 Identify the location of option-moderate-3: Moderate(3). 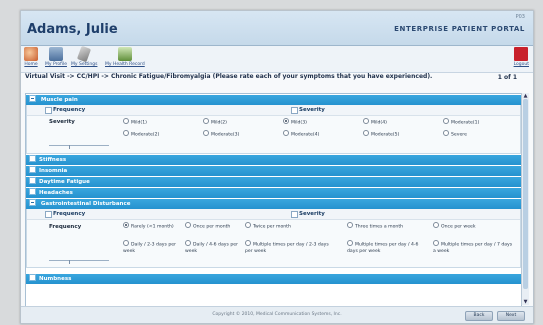
(221, 134).